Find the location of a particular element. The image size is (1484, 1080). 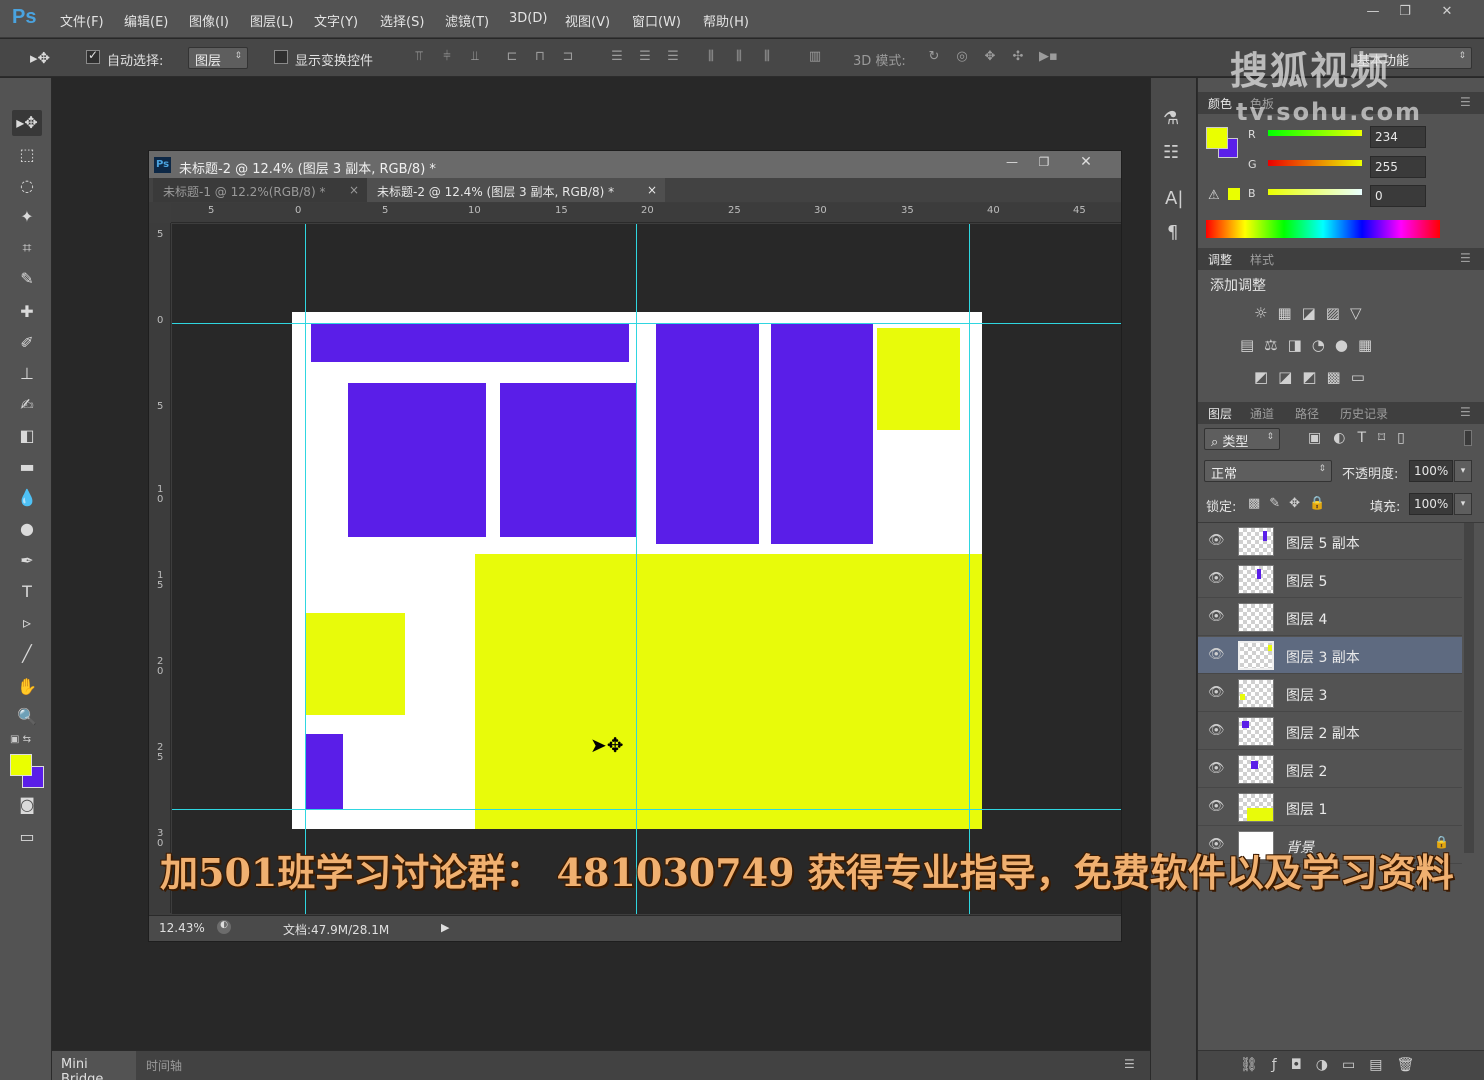

layers-scrollbar is located at coordinates (1469, 688).